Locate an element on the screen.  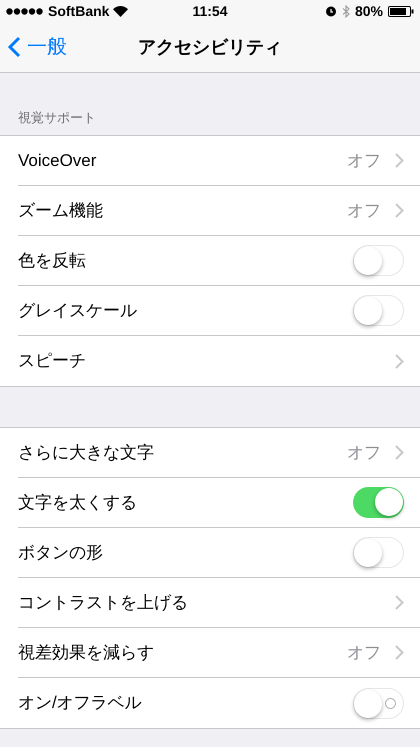
setting-label: 色を反転 is located at coordinates (52, 261).